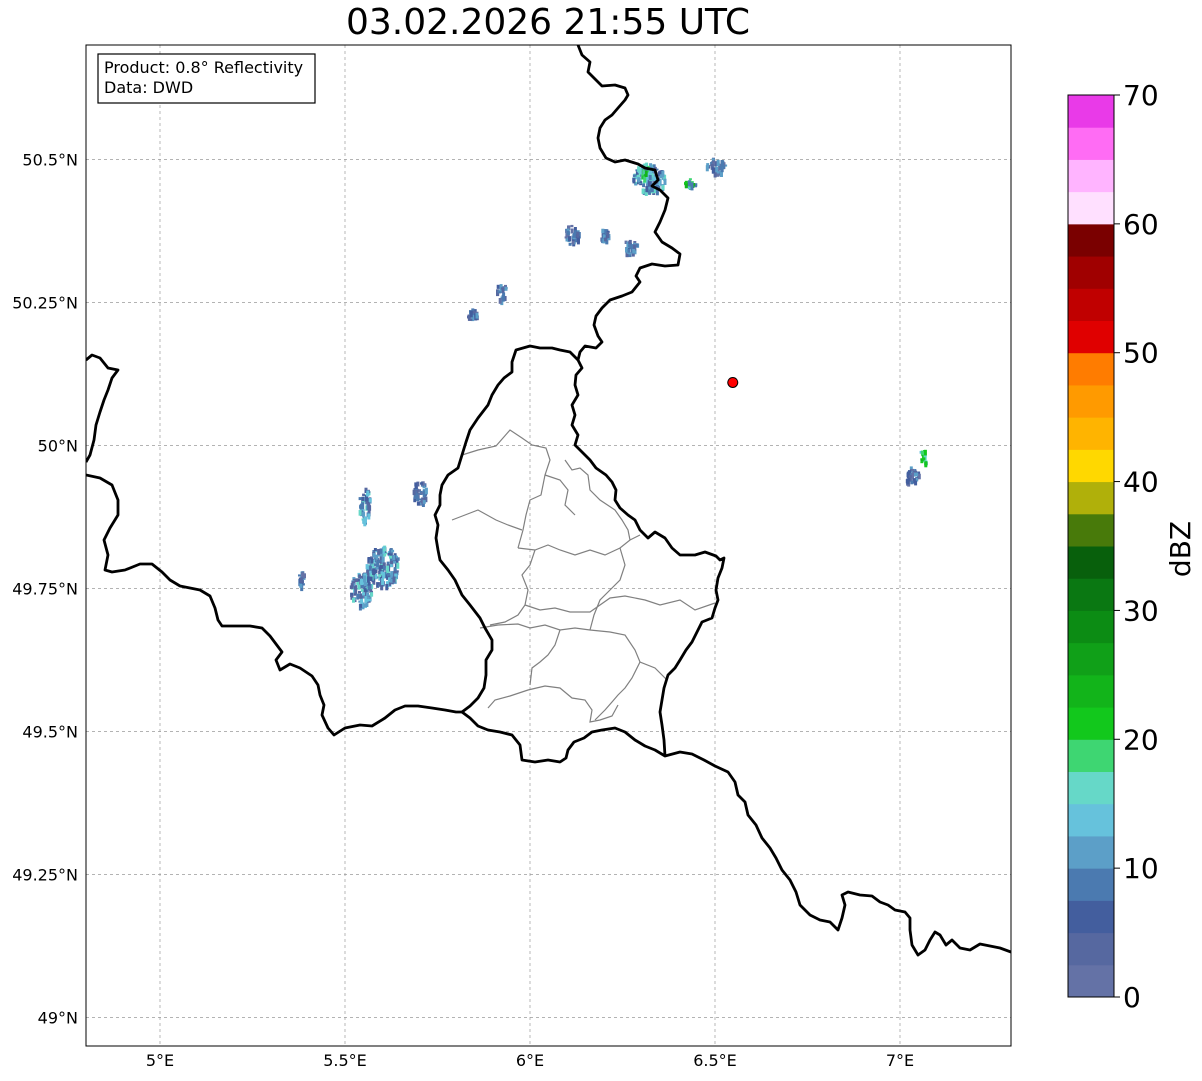 This screenshot has width=1202, height=1081. I want to click on info-data-source: Data: DWD, so click(148, 87).